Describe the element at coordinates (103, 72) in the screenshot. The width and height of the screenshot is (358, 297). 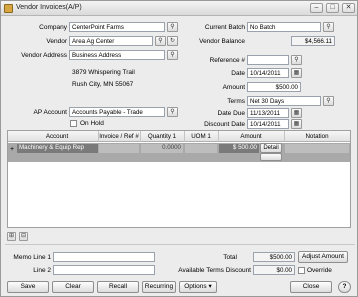
I see `address-line-1: 3879 Whispering Trail` at that location.